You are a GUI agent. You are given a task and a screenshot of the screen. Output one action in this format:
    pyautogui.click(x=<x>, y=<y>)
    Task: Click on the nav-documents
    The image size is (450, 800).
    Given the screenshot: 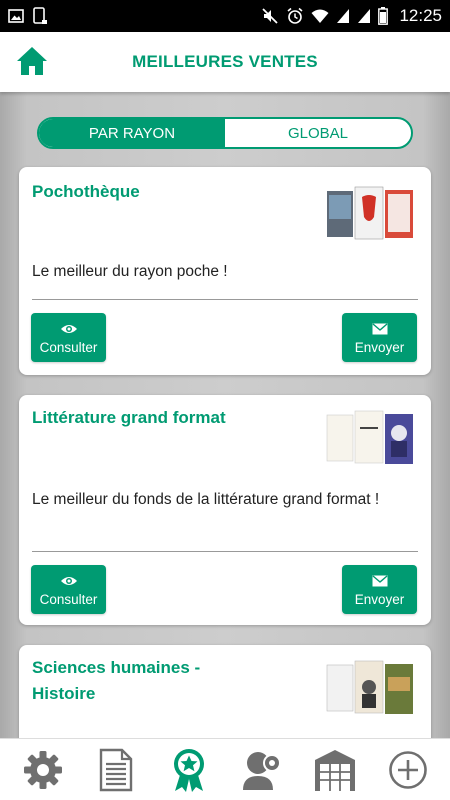 What is the action you would take?
    pyautogui.click(x=116, y=770)
    